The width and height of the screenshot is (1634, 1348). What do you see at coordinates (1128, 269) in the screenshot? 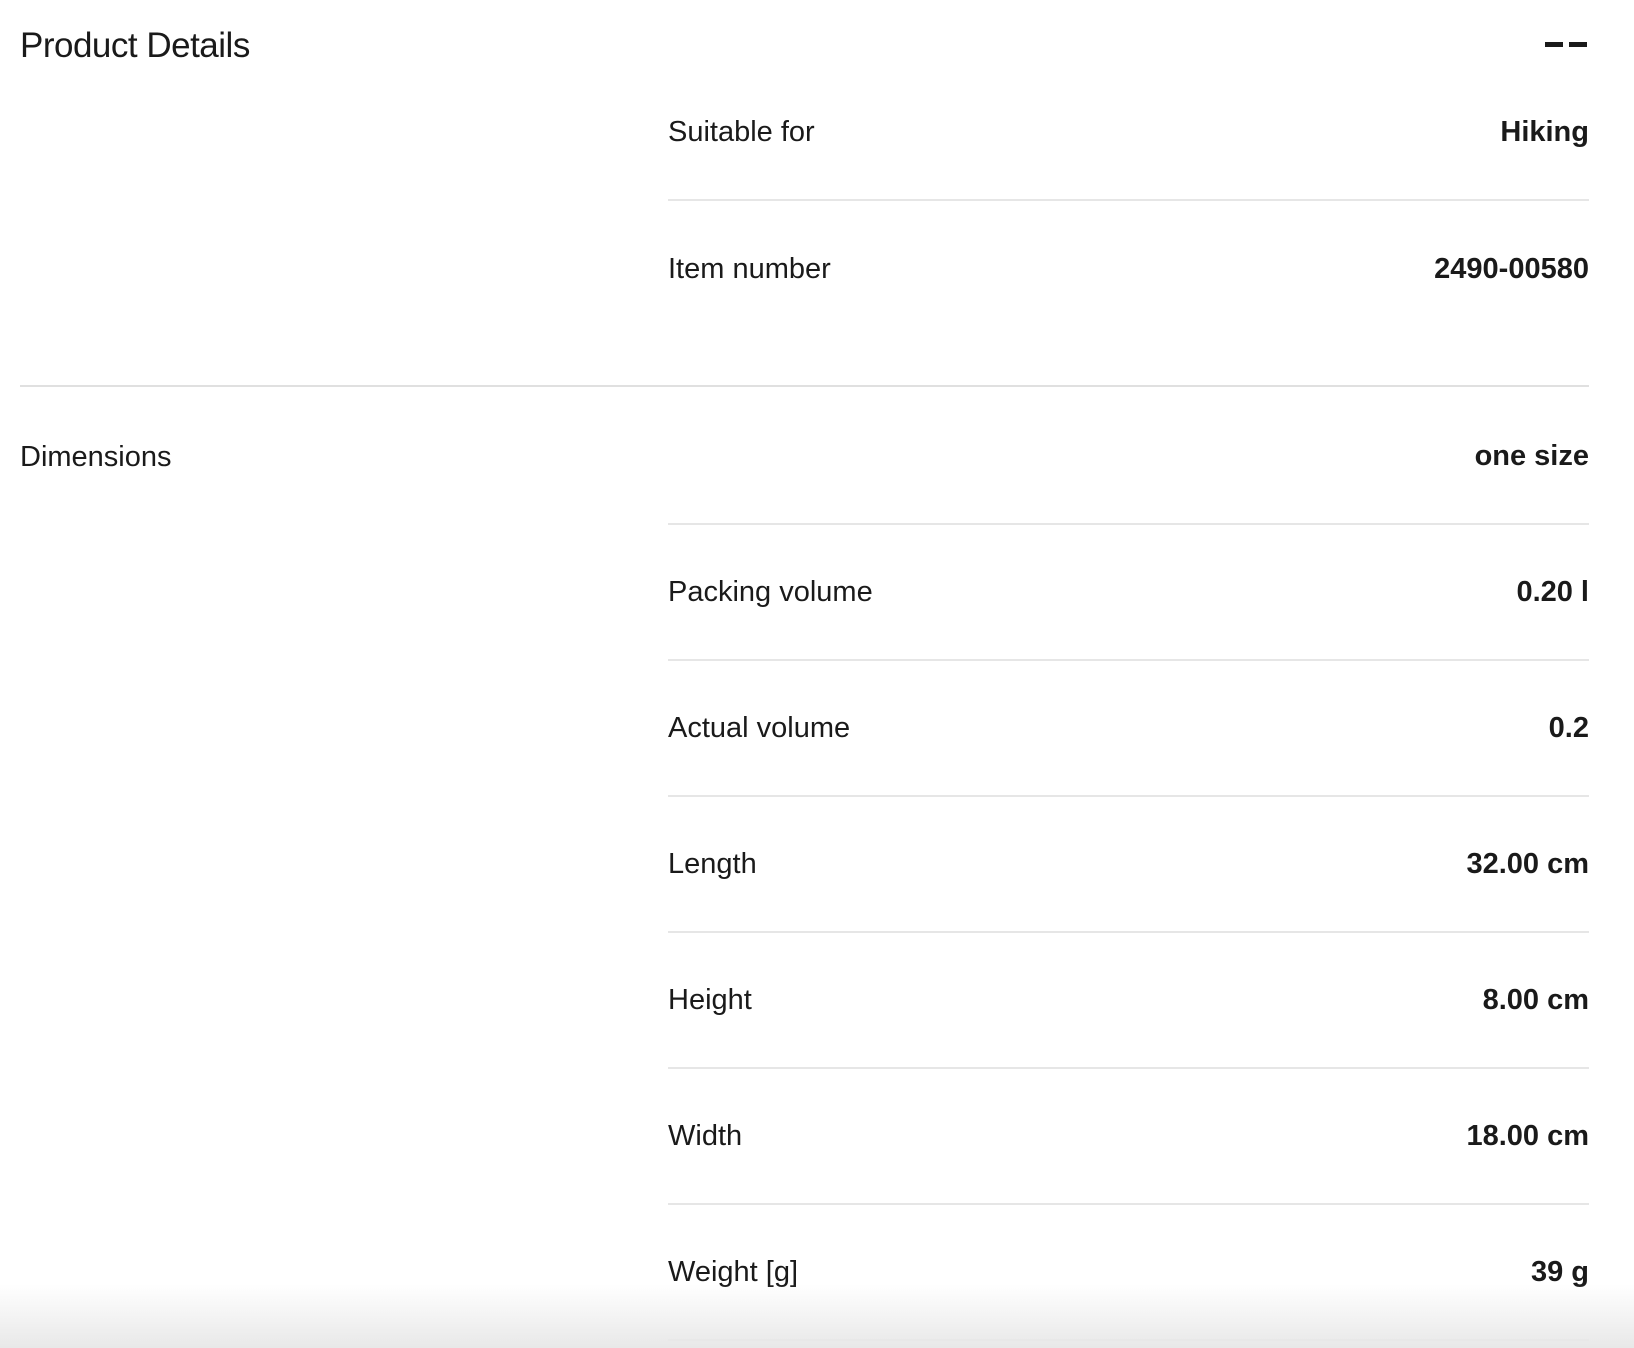
I see `spec-row-item-number: Item number 2490-00580` at bounding box center [1128, 269].